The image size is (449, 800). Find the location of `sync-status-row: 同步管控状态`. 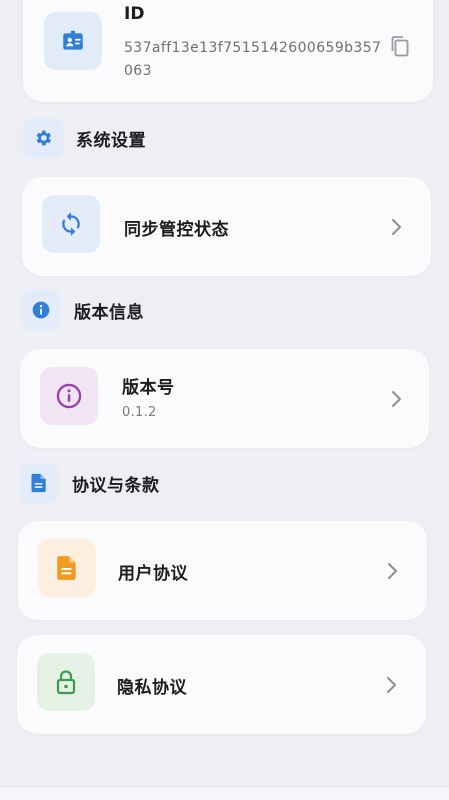

sync-status-row: 同步管控状态 is located at coordinates (226, 226).